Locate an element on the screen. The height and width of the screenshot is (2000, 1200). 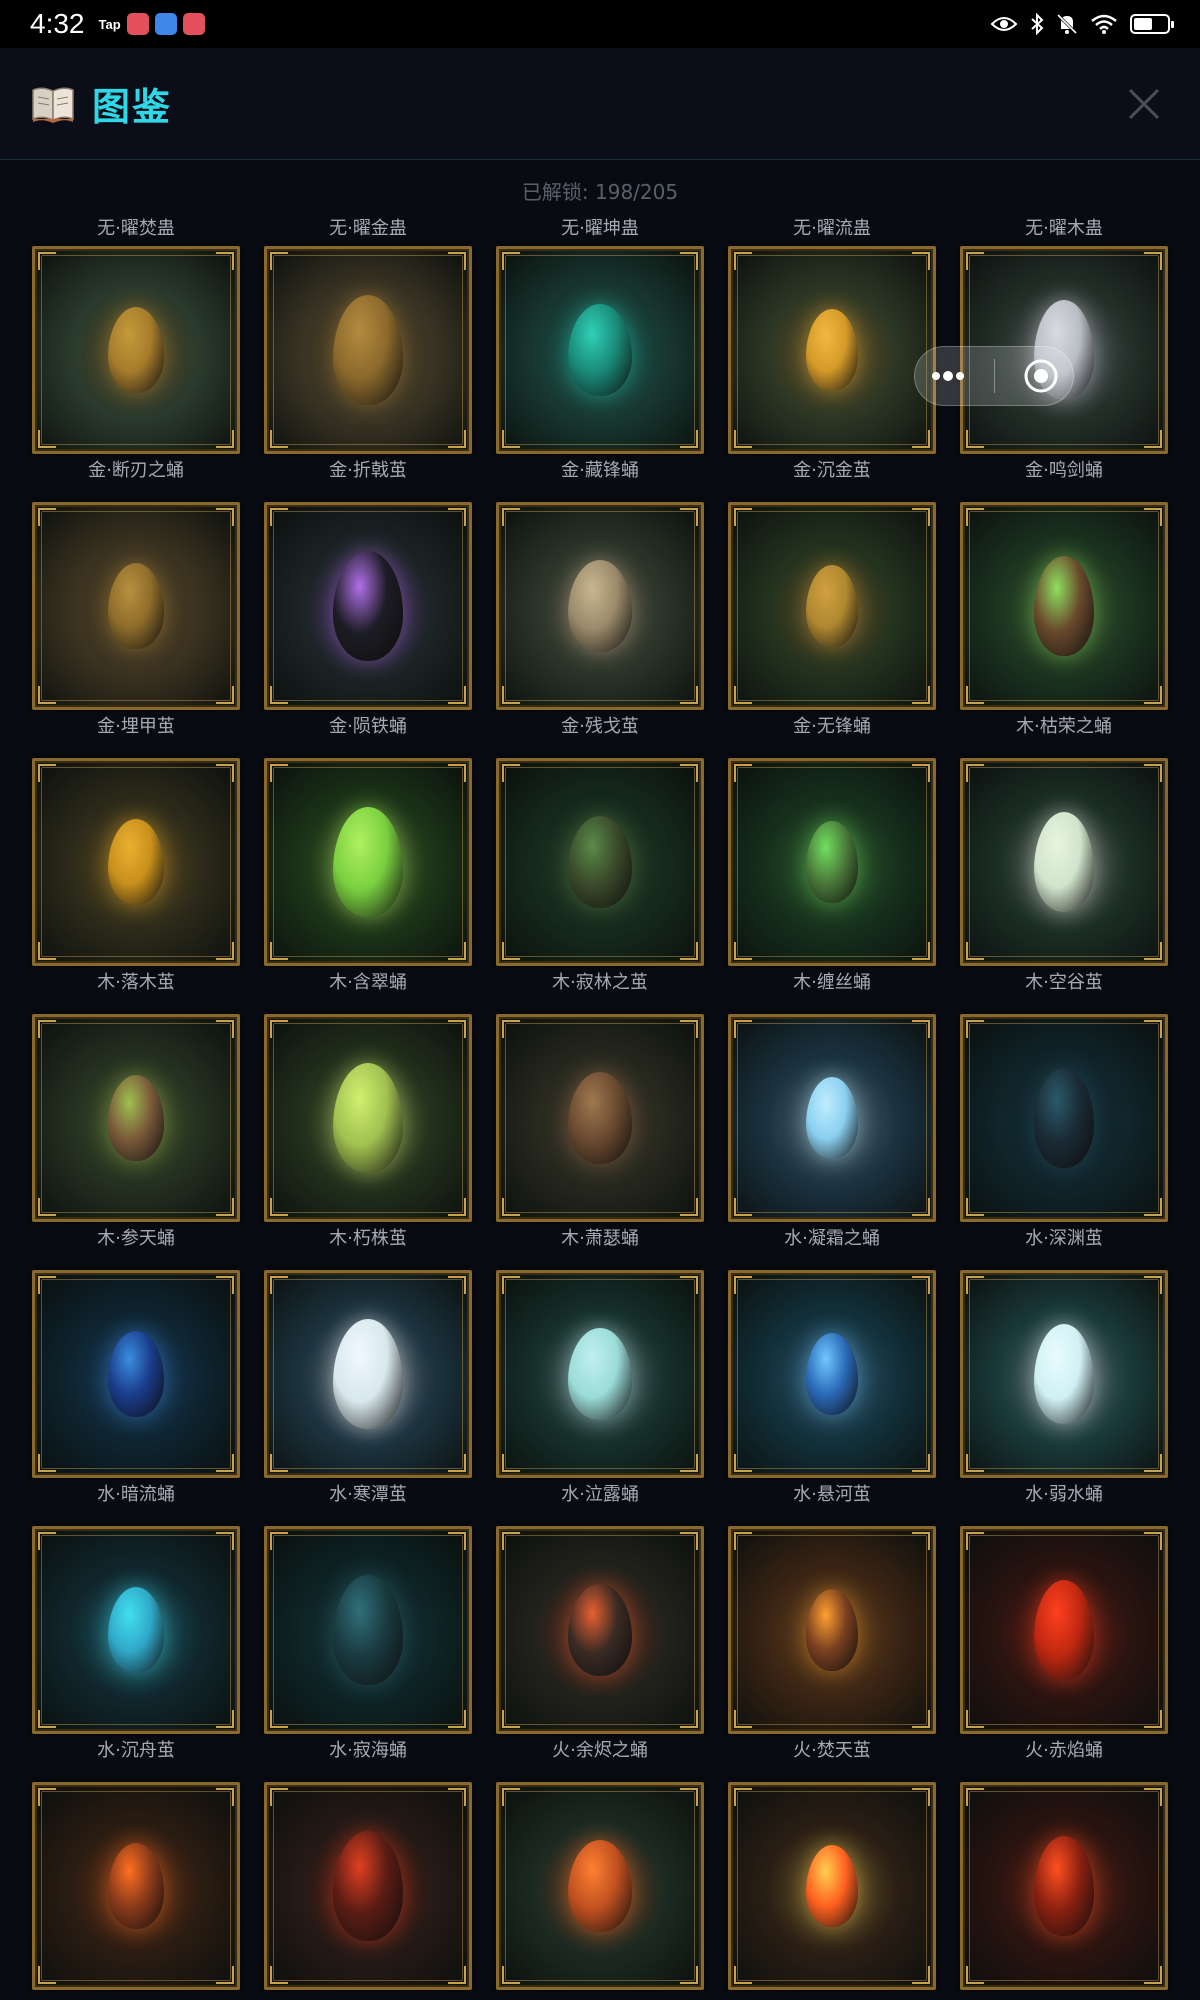
card-label: 木·空谷茧 is located at coordinates (1064, 982).